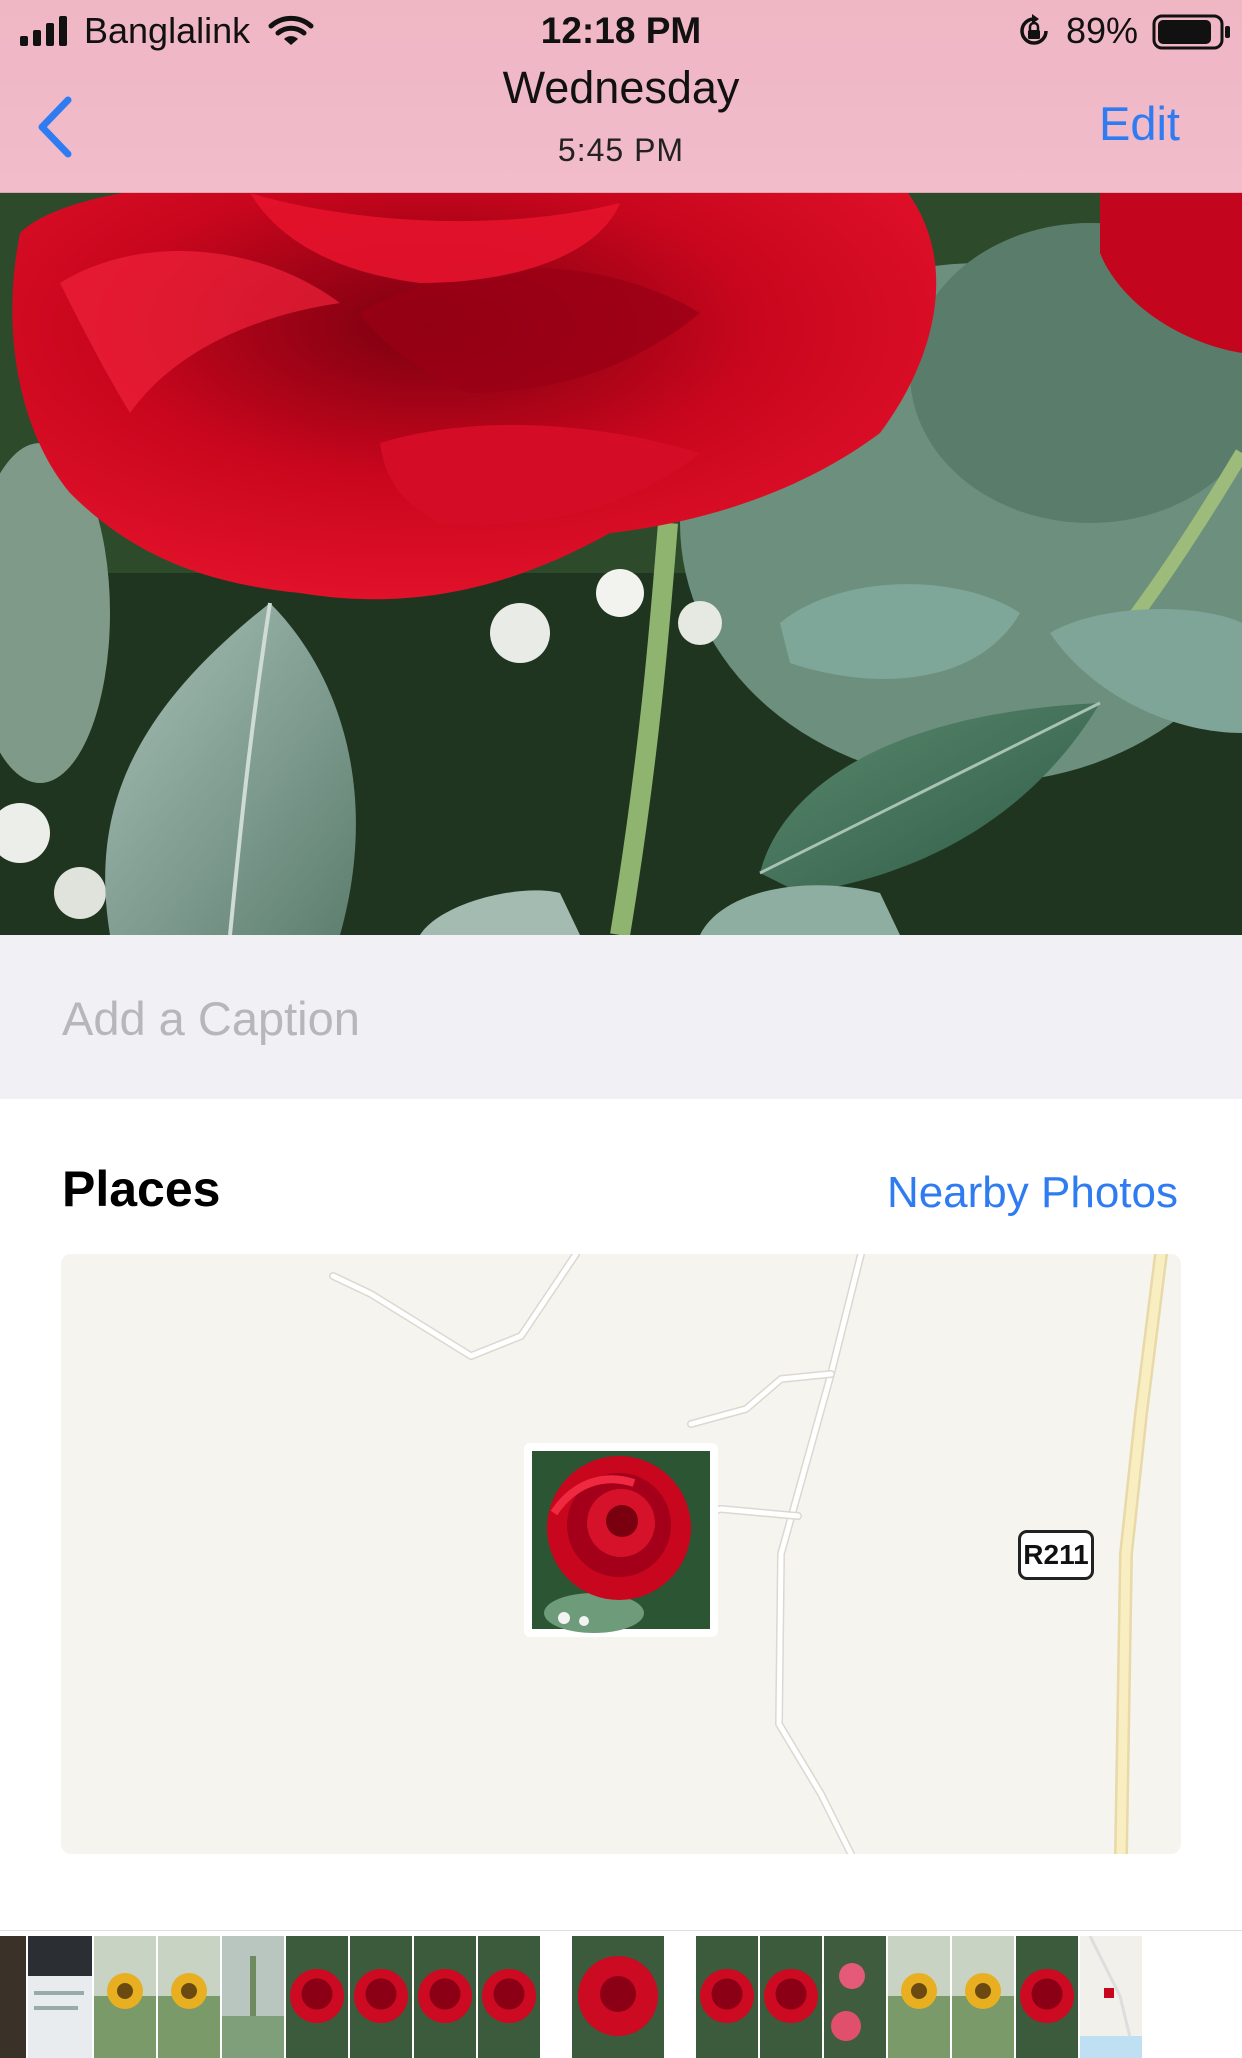  Describe the element at coordinates (1191, 32) in the screenshot. I see `battery-icon` at that location.